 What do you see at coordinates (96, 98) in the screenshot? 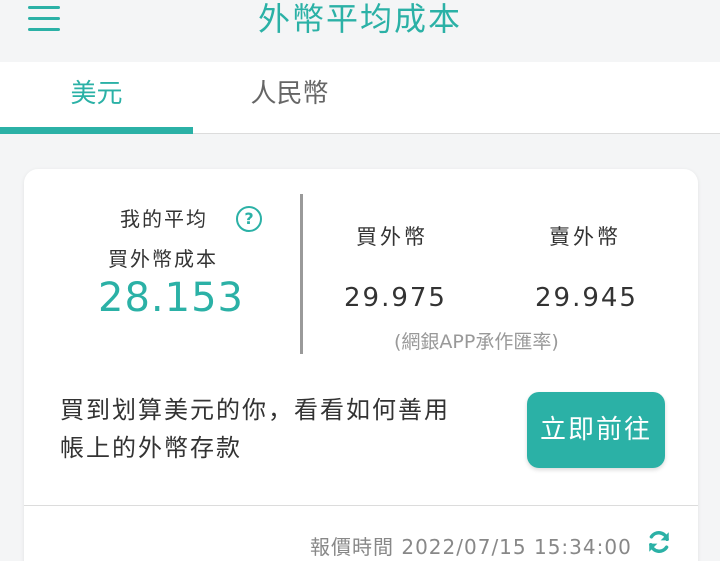
I see `tab-usd: 美元` at bounding box center [96, 98].